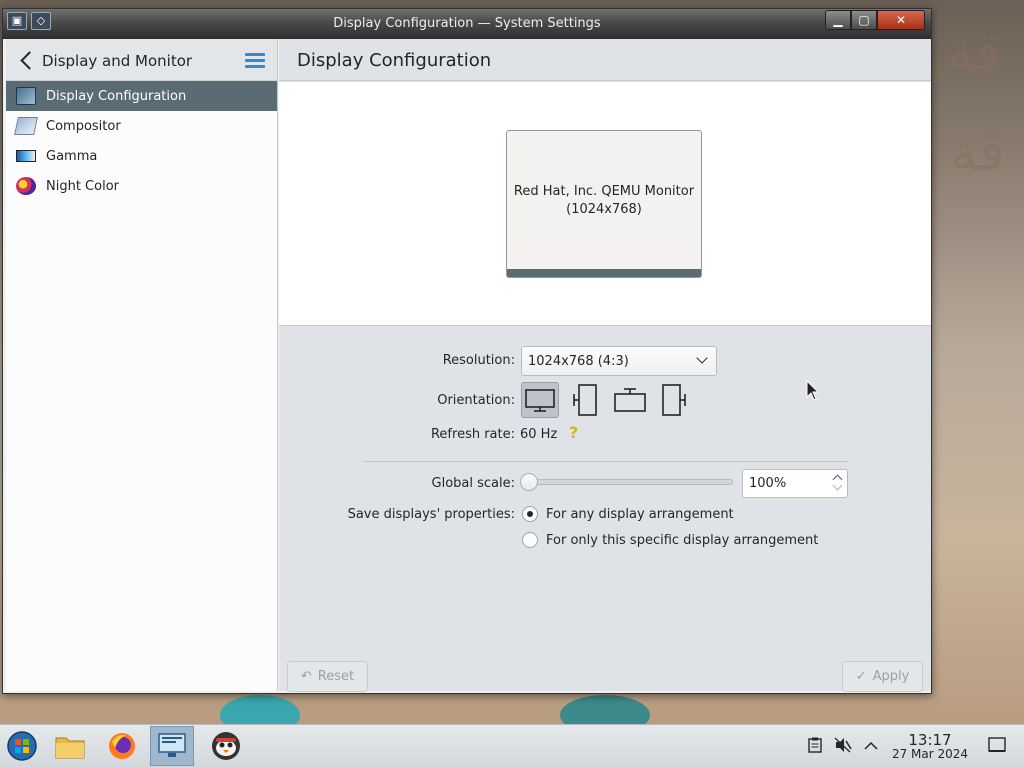 The image size is (1024, 768). I want to click on sidebar-item-night-color: Night Color, so click(141, 186).